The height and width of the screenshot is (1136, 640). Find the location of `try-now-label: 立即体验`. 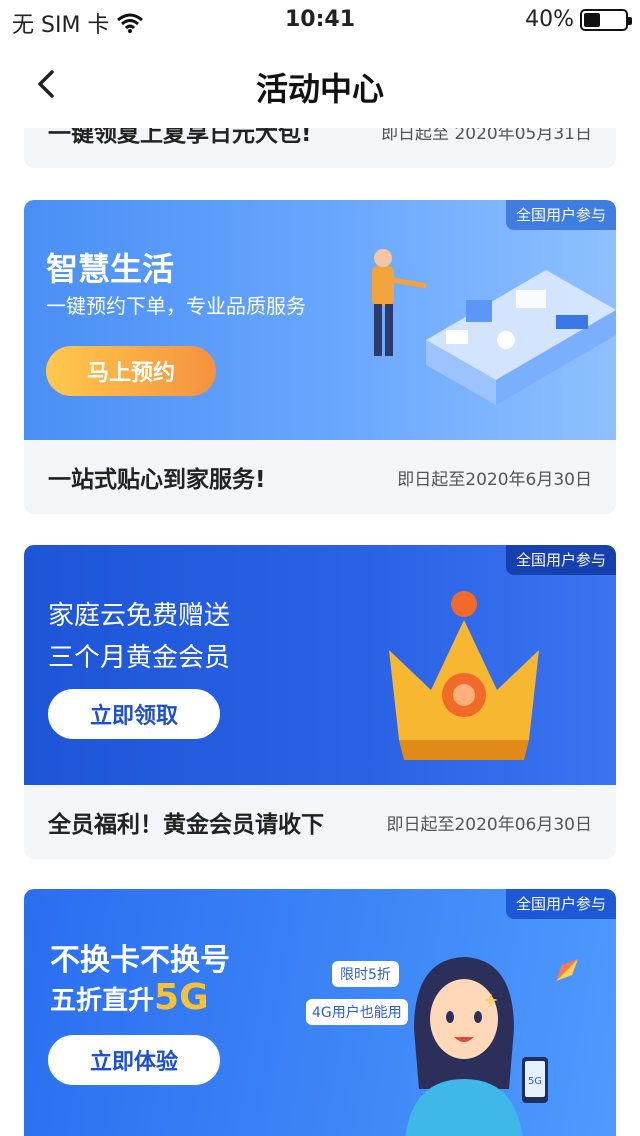

try-now-label: 立即体验 is located at coordinates (133, 1062).